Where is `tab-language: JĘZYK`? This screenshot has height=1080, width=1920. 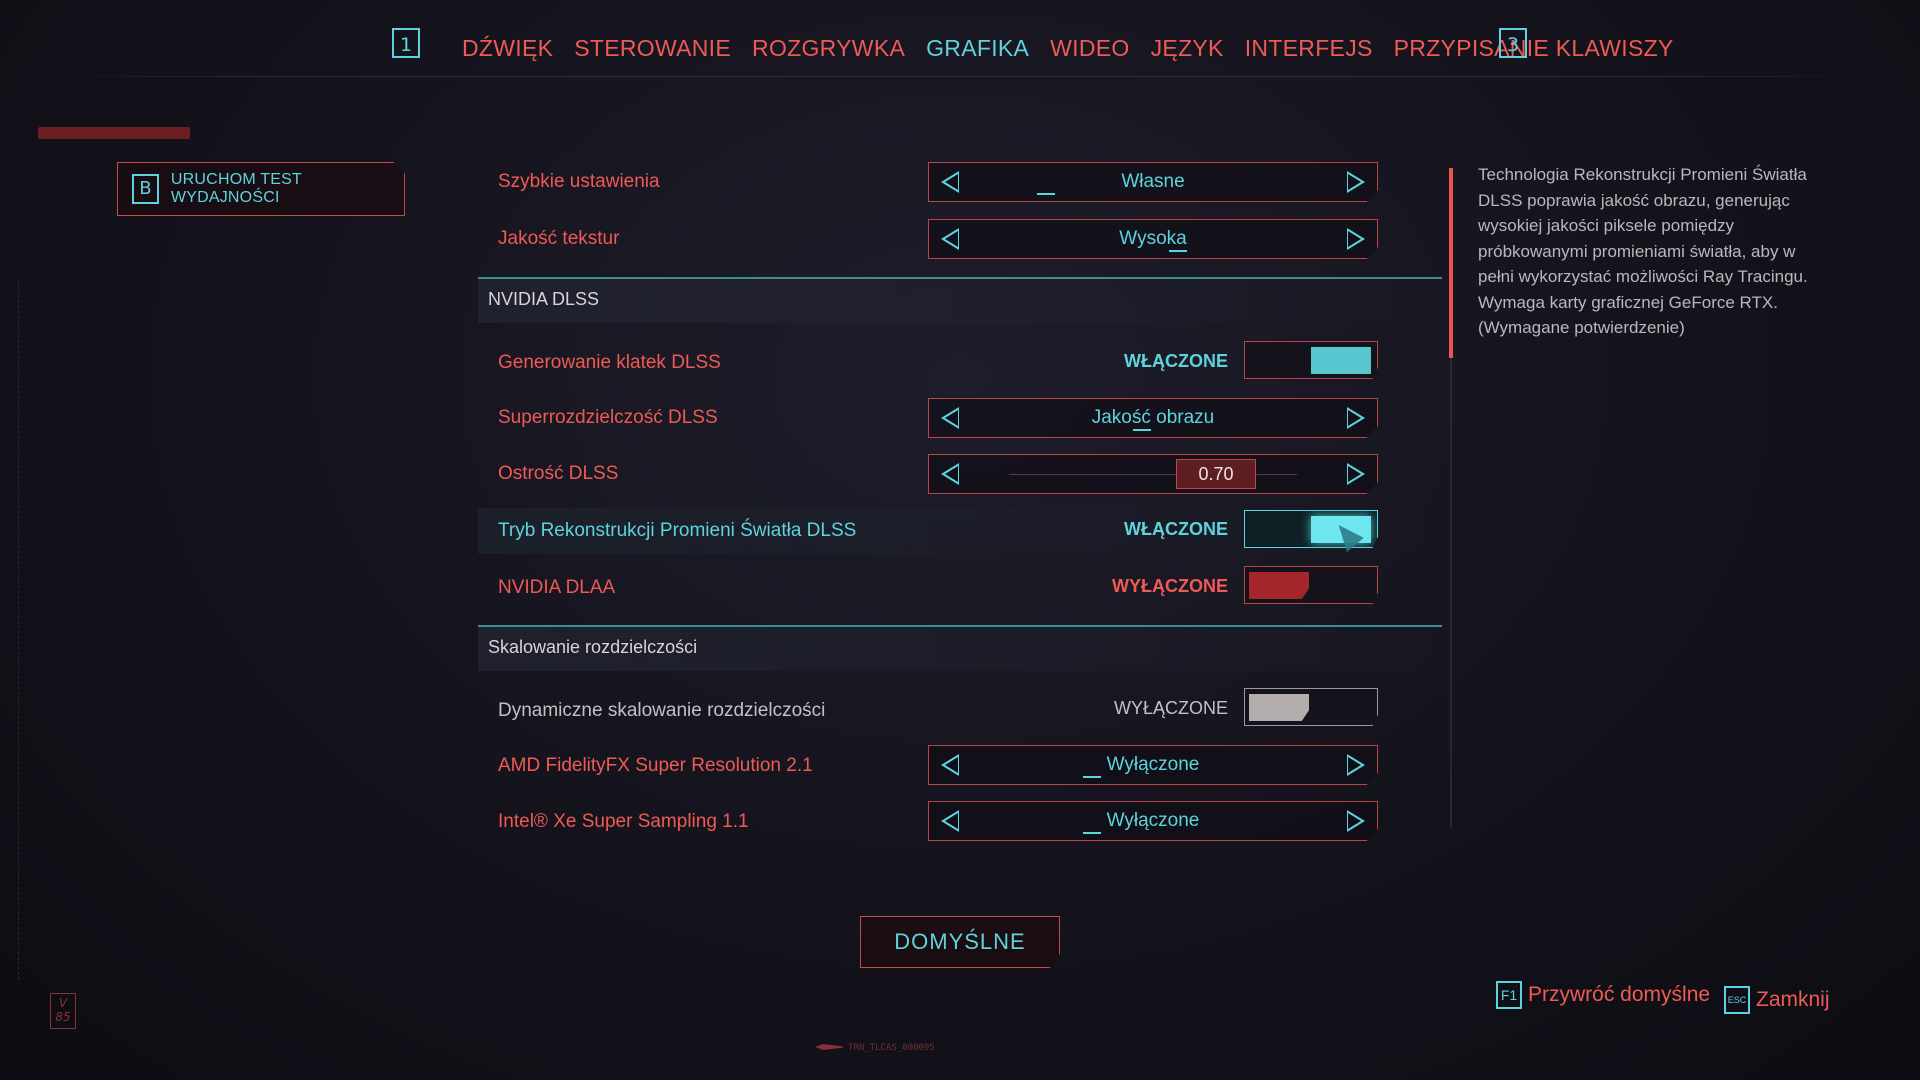 tab-language: JĘZYK is located at coordinates (1187, 48).